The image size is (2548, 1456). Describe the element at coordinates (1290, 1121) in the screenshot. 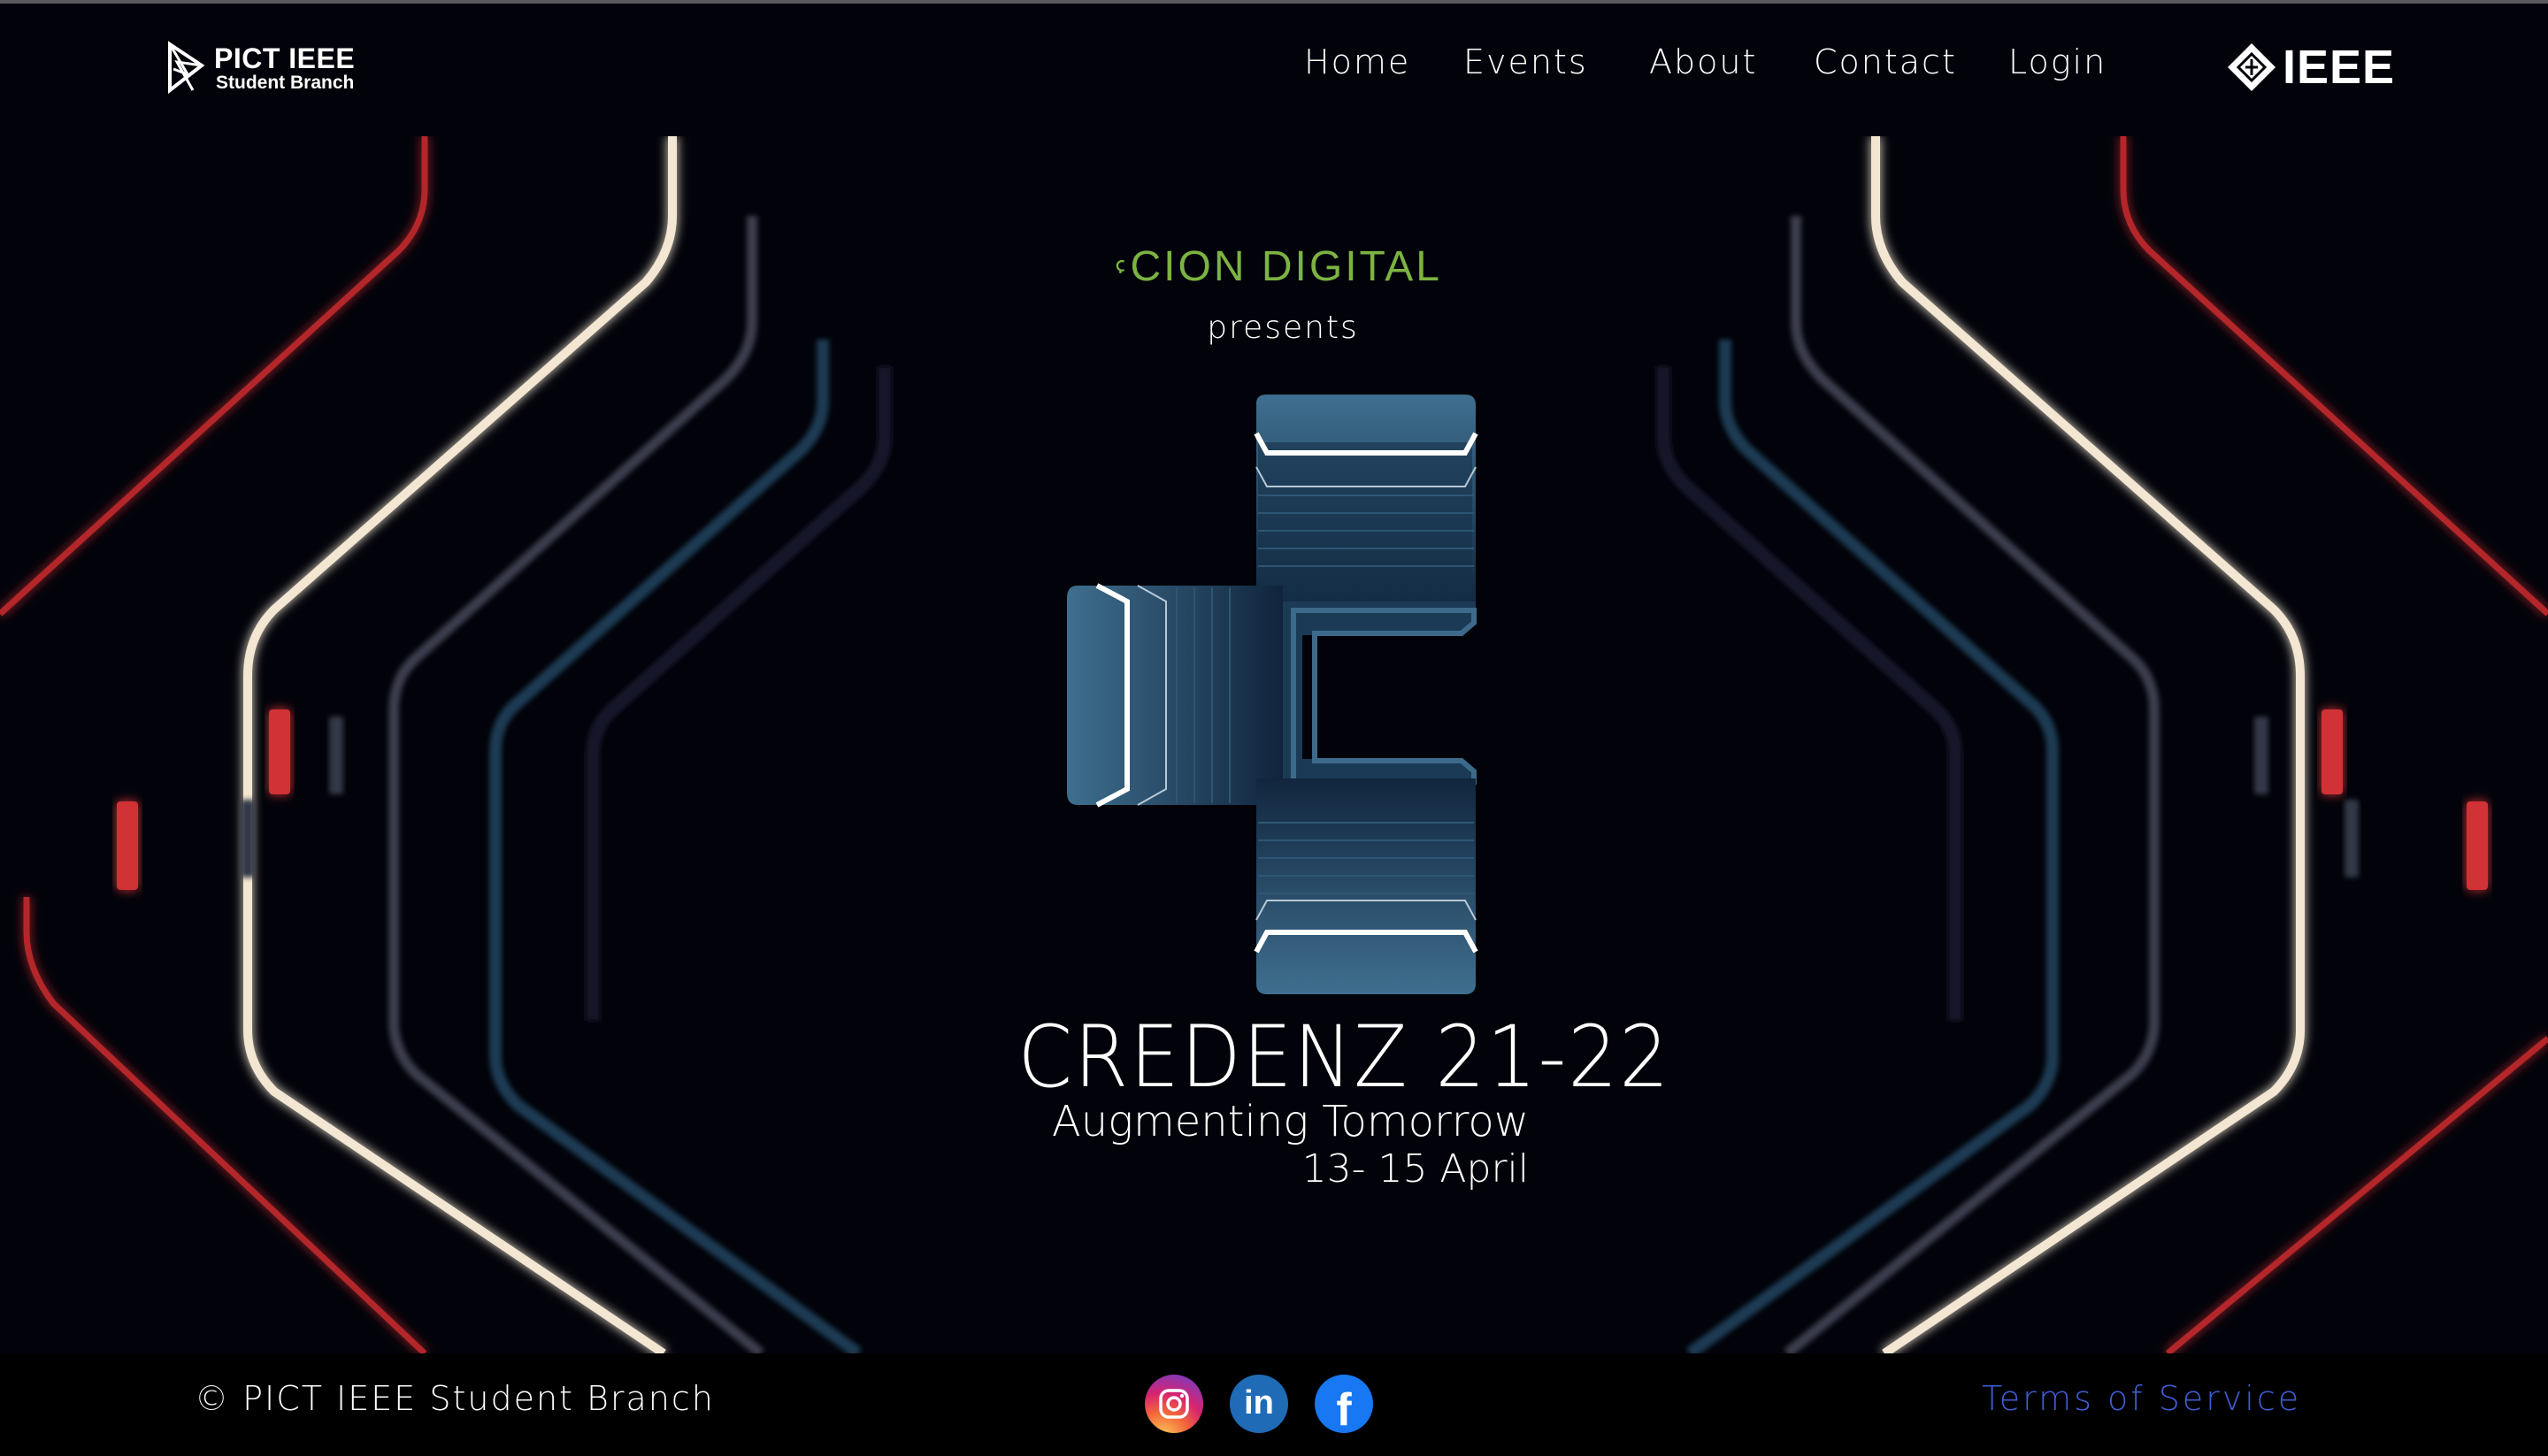

I see `event-tagline: Augmenting Tomorrow` at that location.